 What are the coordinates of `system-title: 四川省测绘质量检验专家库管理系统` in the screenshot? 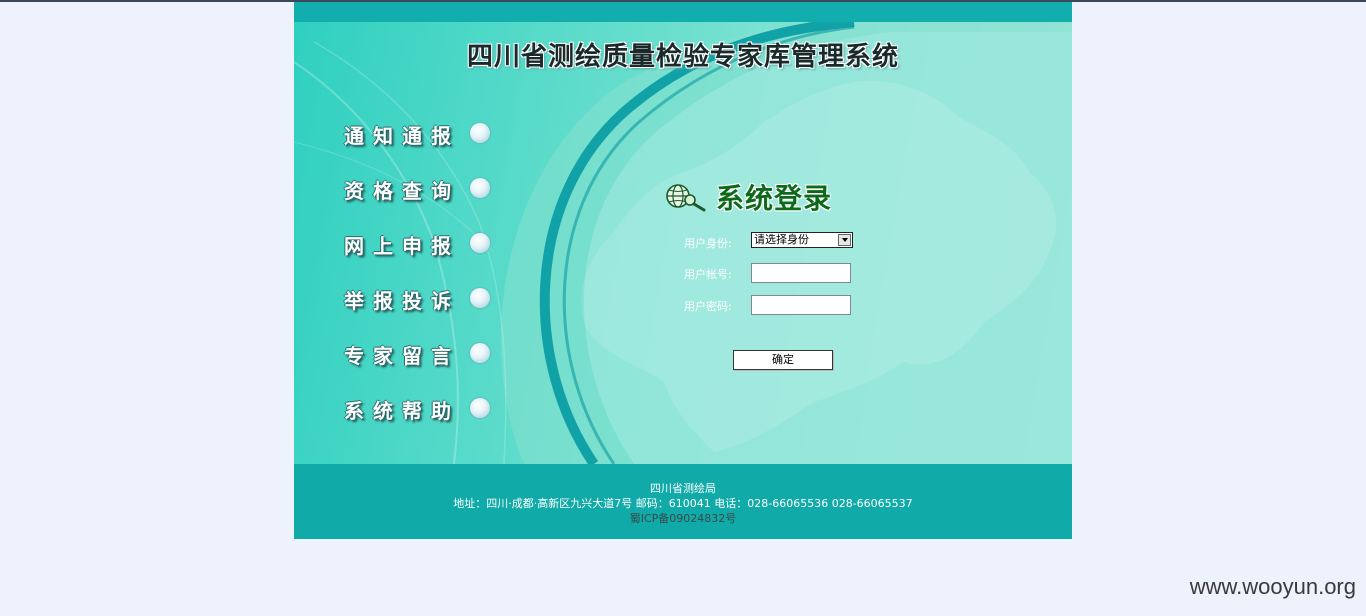 It's located at (682, 57).